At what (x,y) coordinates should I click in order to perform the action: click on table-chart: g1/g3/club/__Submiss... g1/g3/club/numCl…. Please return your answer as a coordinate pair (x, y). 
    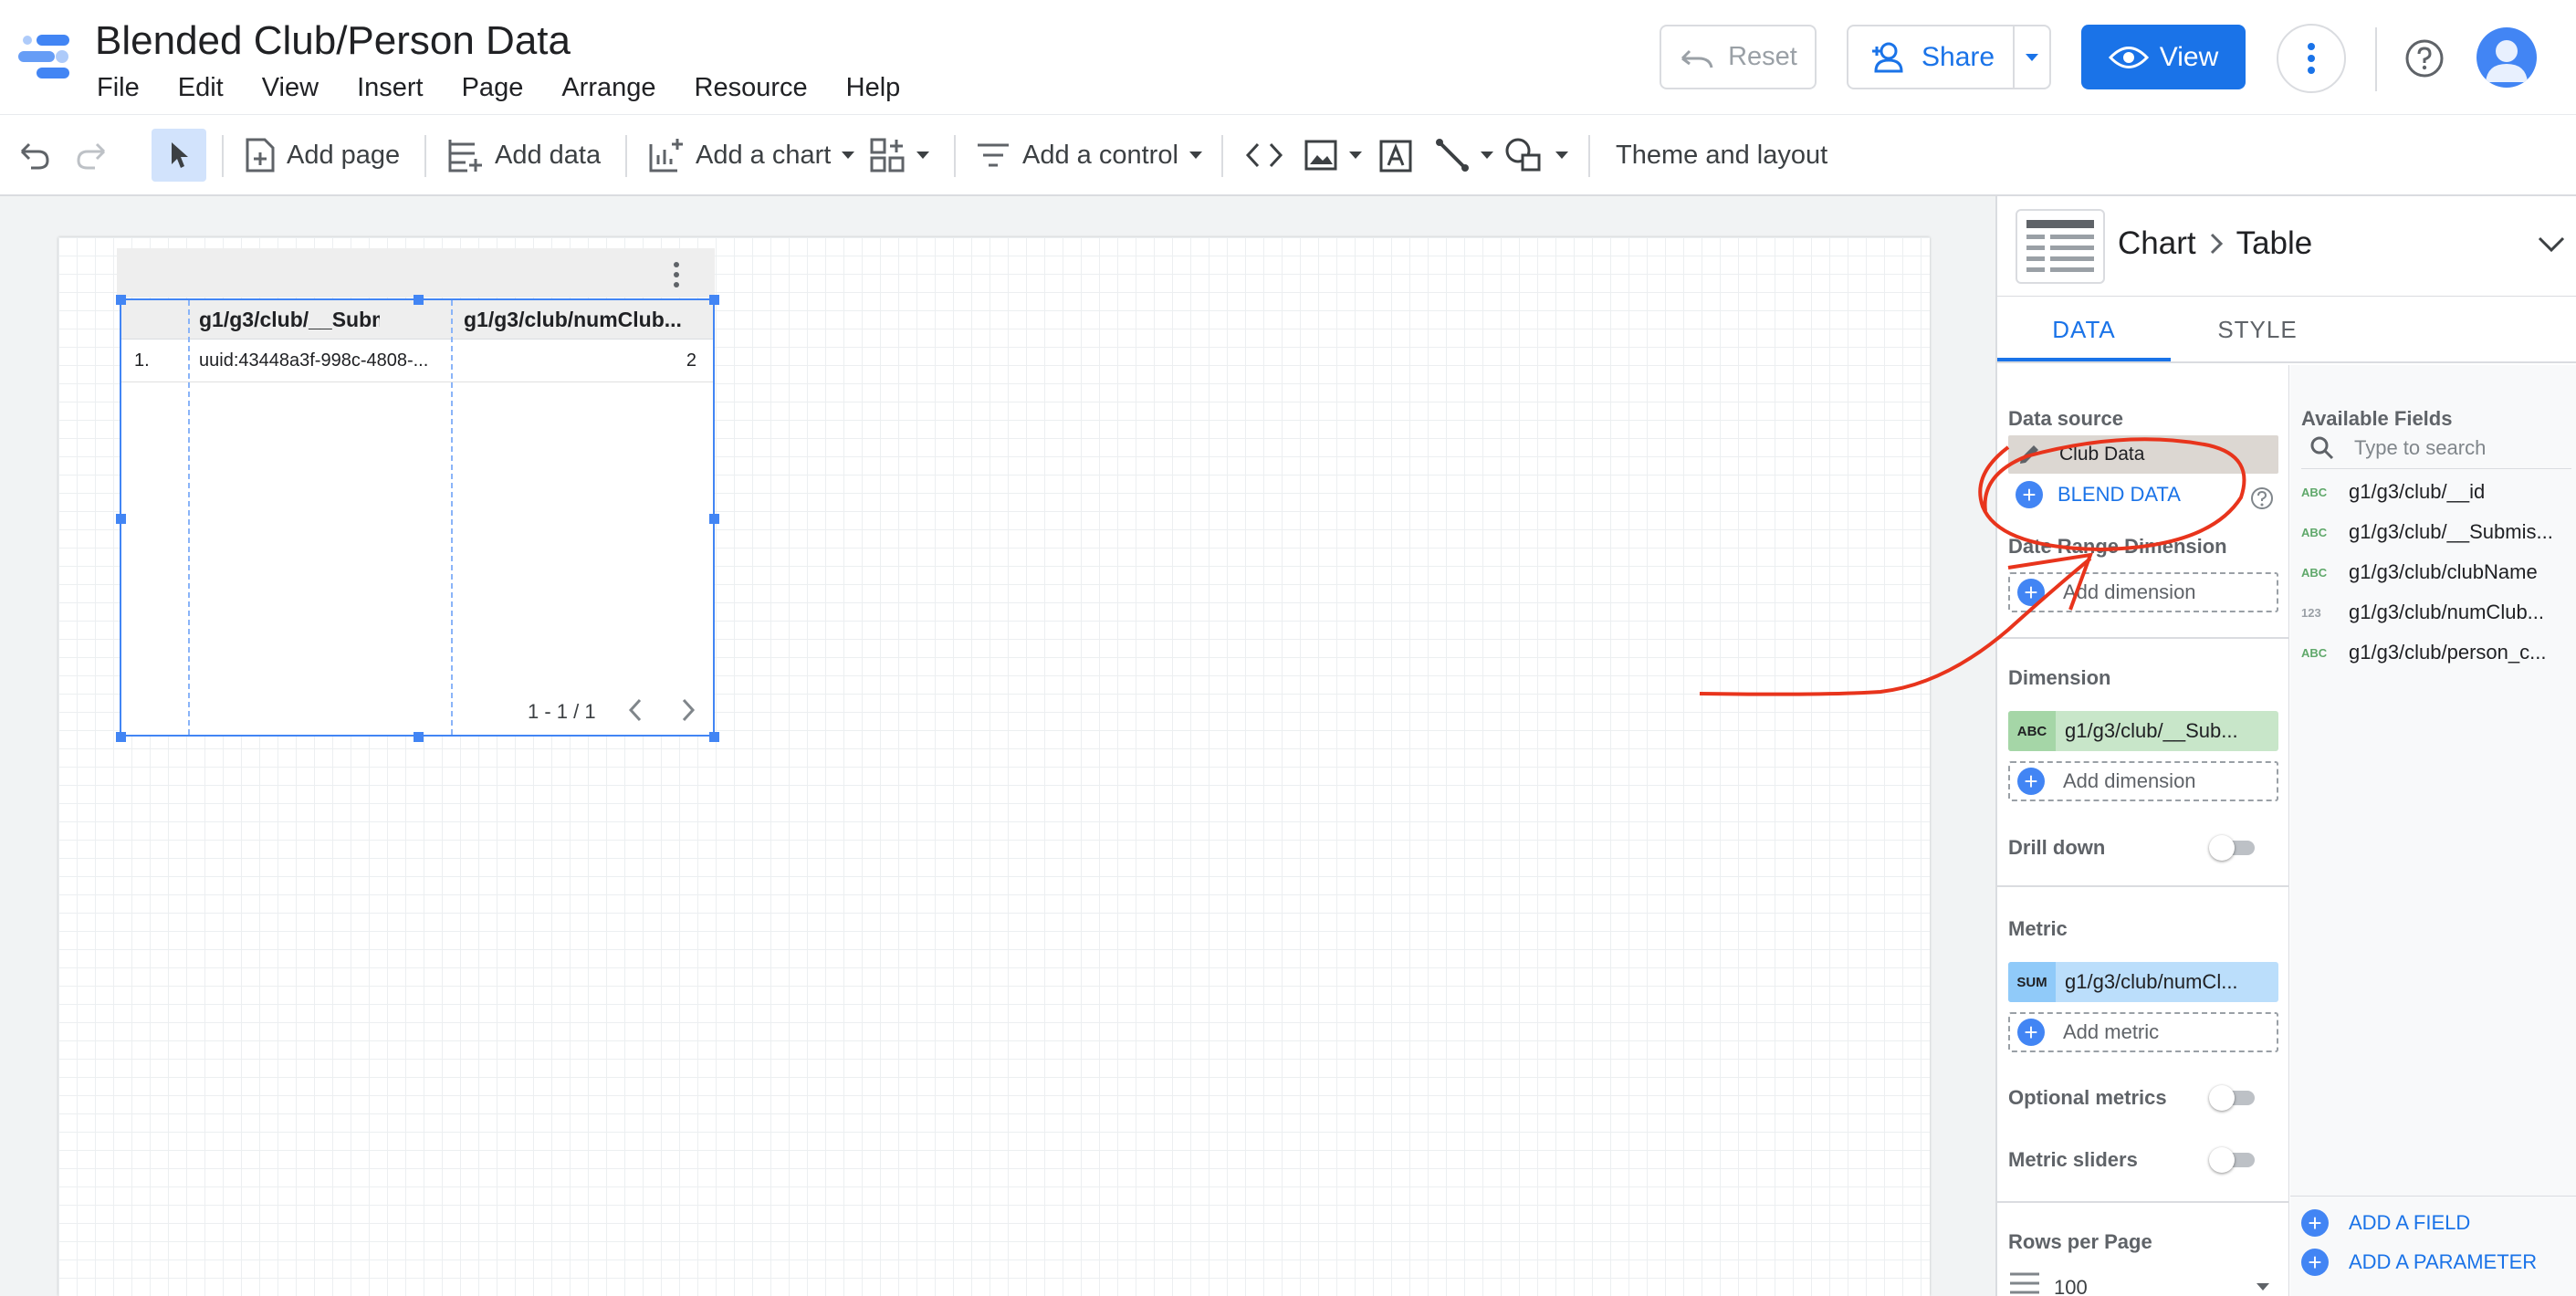
    Looking at the image, I should click on (418, 517).